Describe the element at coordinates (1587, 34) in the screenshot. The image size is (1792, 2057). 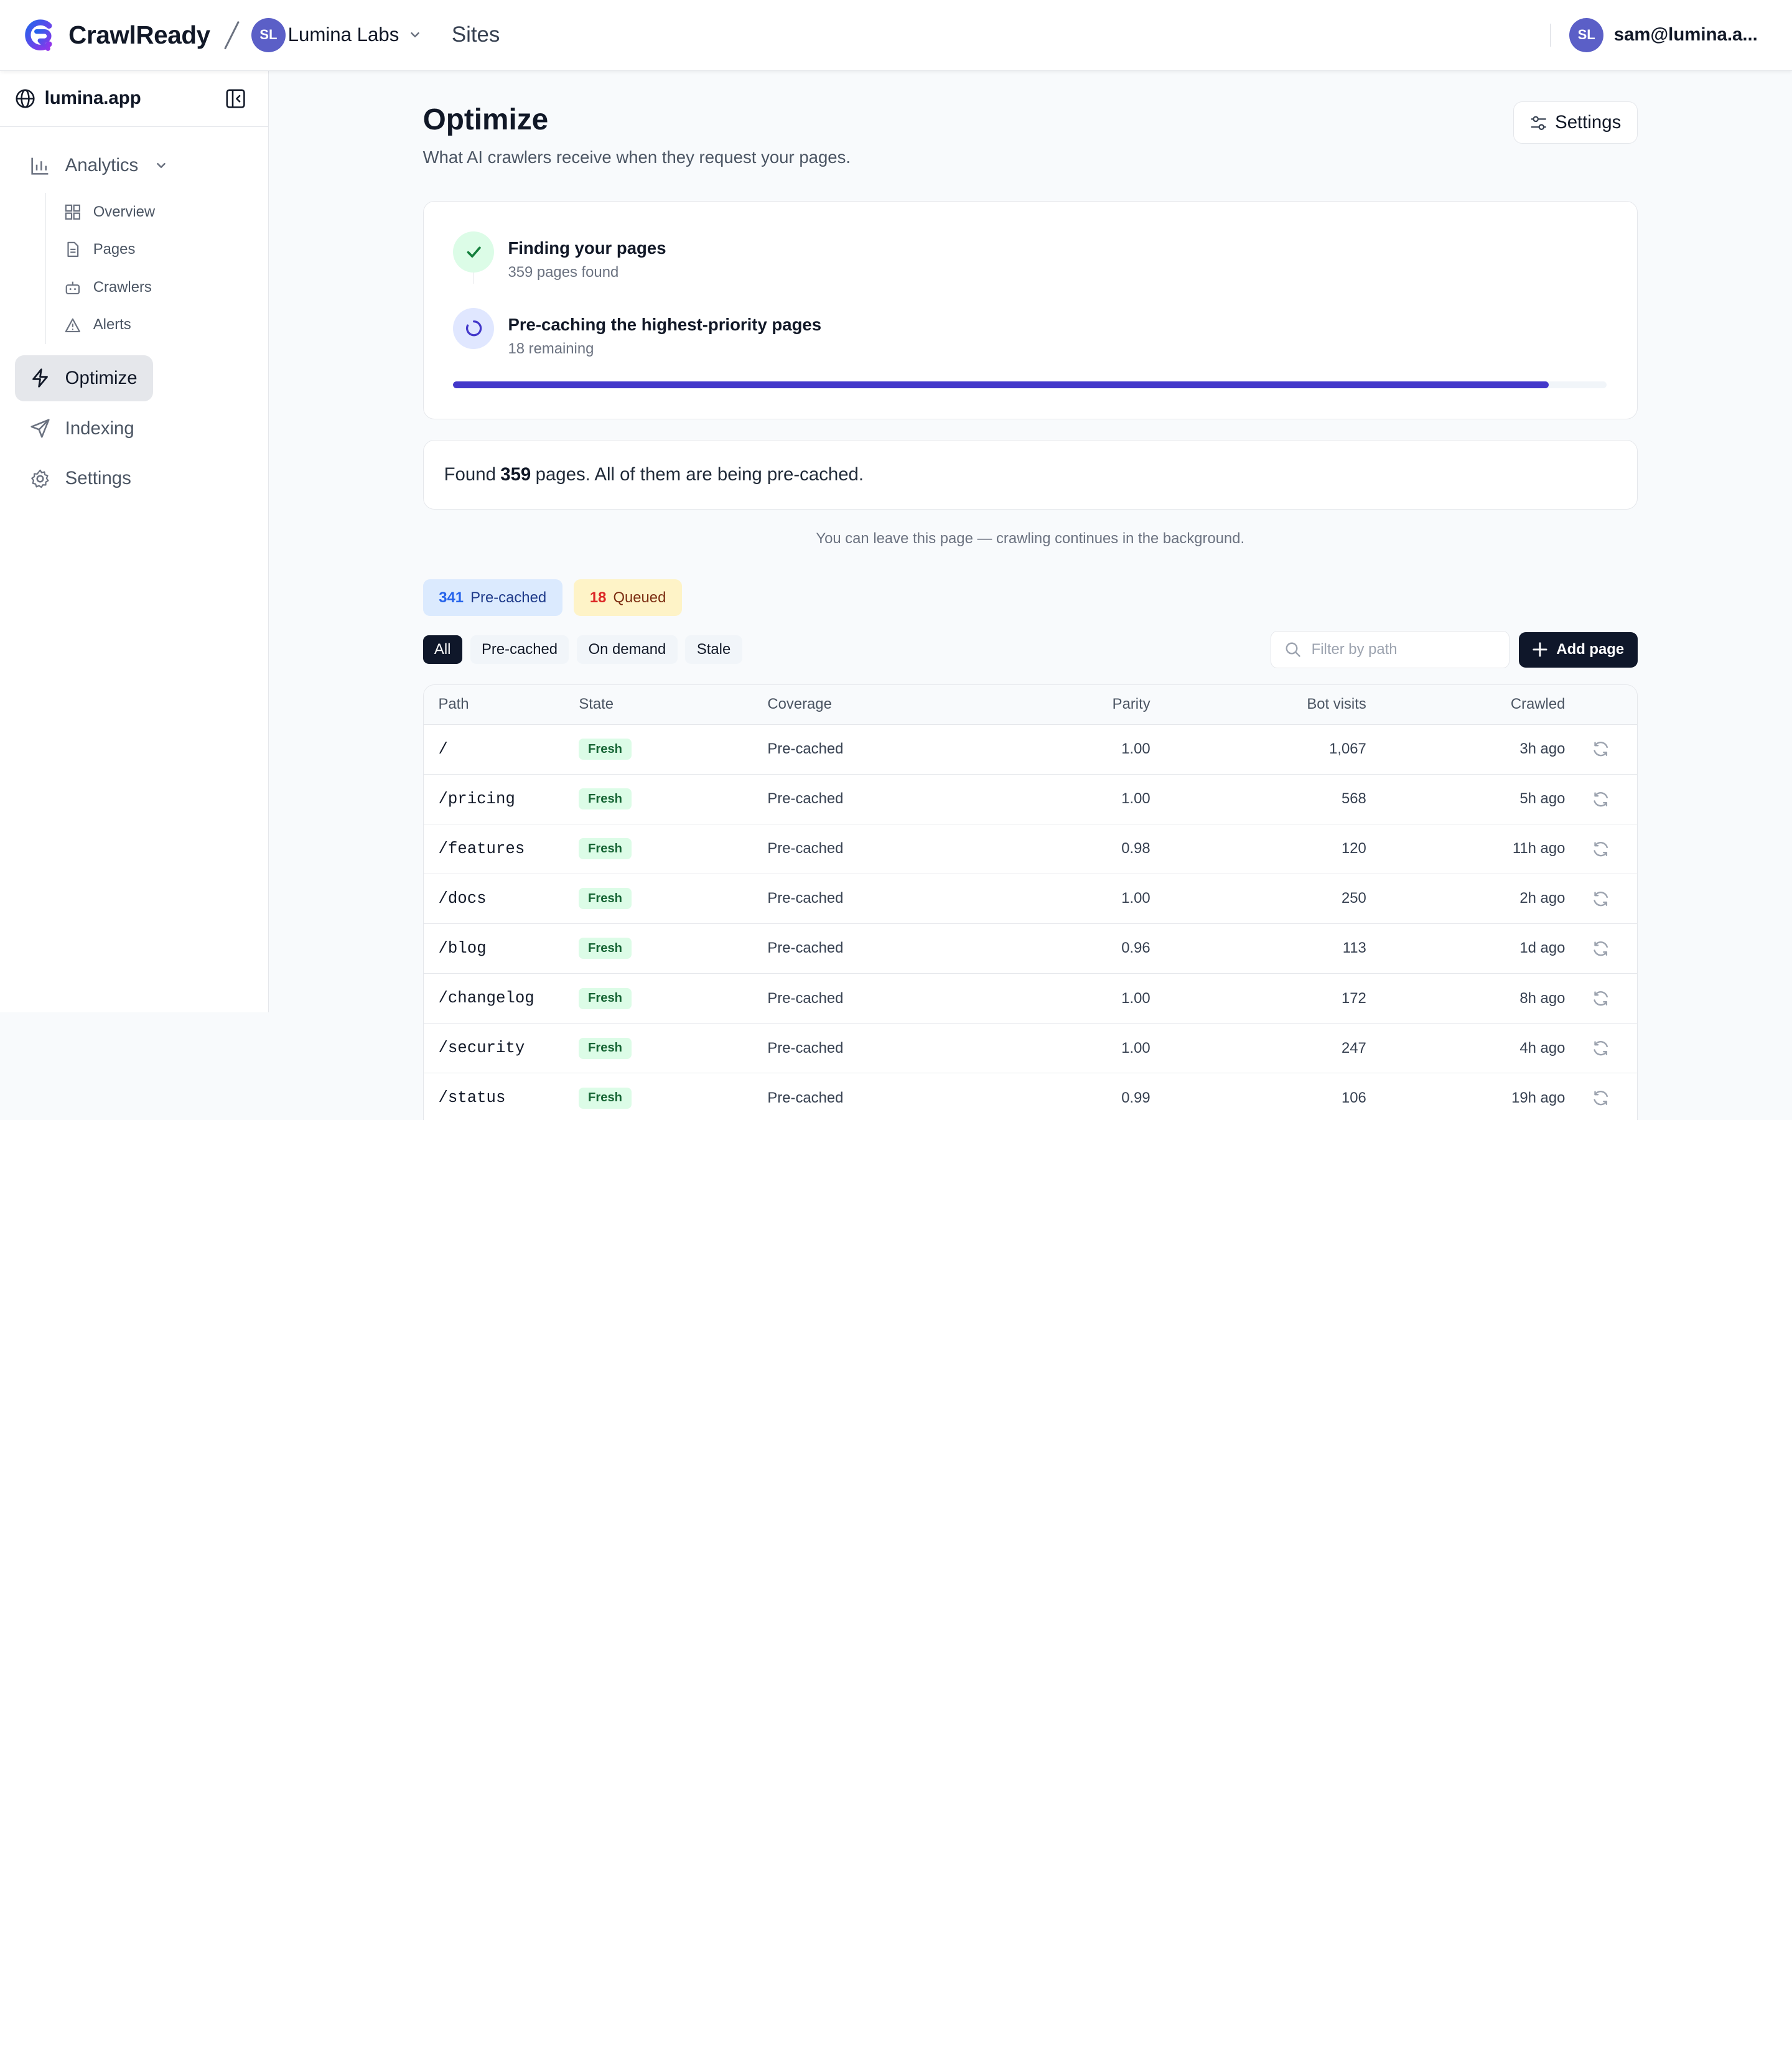
I see `user-avatar: SL` at that location.